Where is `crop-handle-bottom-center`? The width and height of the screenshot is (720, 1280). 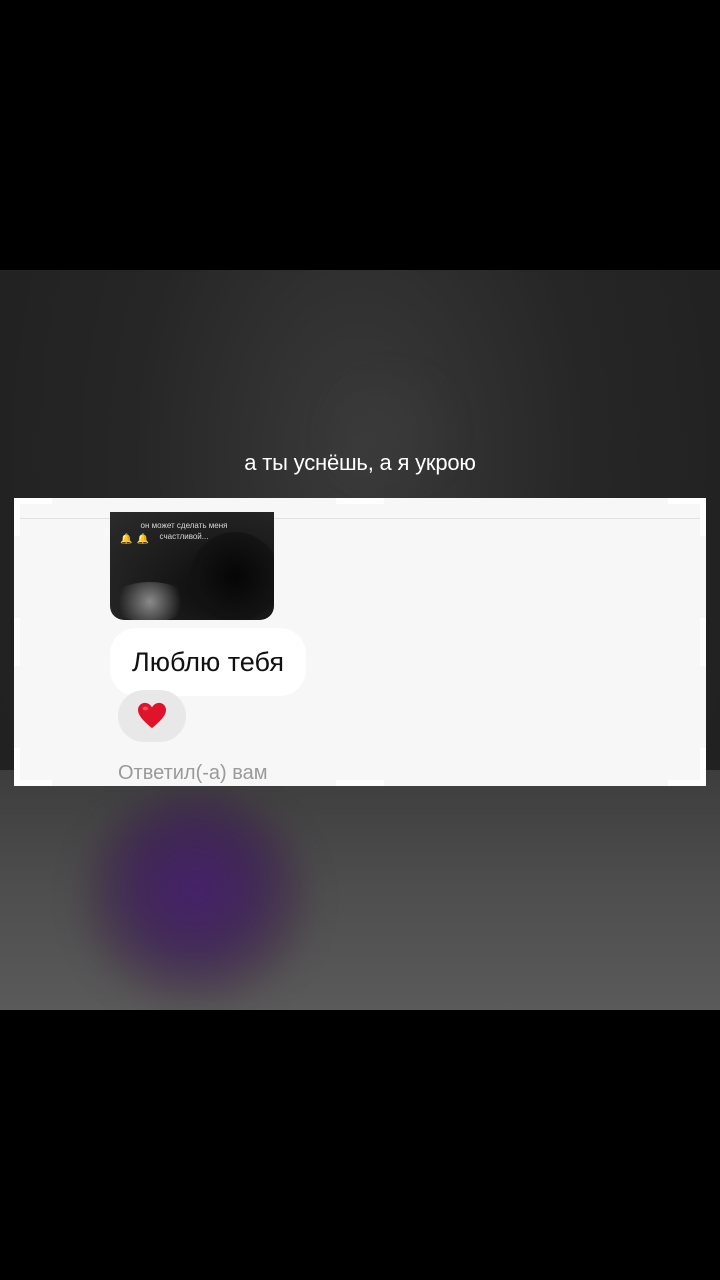
crop-handle-bottom-center is located at coordinates (360, 783).